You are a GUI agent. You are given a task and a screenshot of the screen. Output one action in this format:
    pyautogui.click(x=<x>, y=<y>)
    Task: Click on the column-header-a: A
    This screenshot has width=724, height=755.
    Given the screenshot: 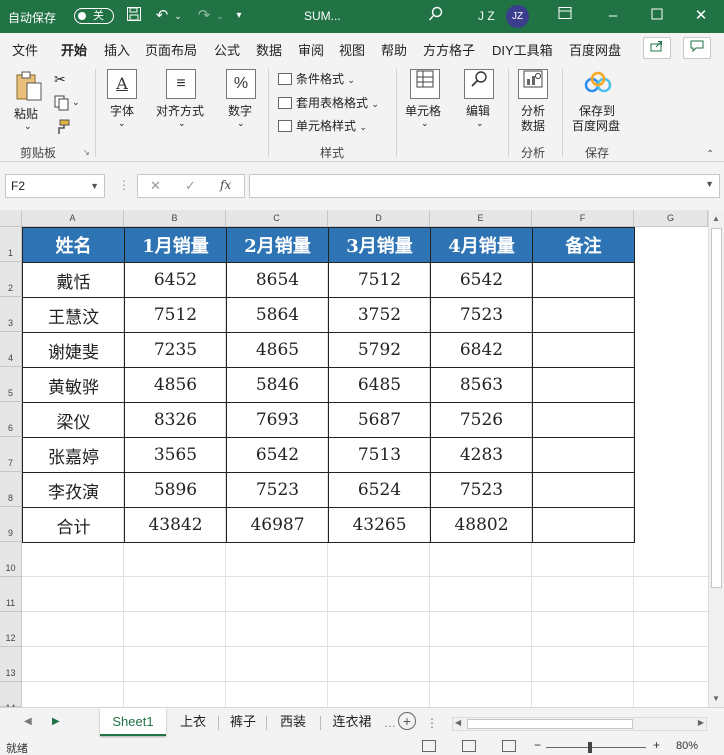 What is the action you would take?
    pyautogui.click(x=73, y=218)
    